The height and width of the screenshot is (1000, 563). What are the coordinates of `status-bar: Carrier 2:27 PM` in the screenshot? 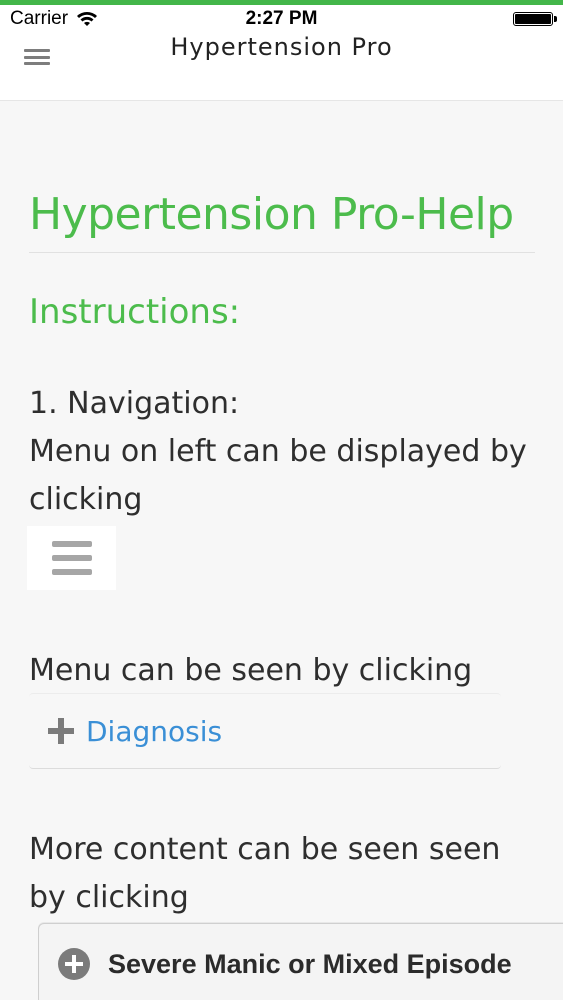 It's located at (281, 19).